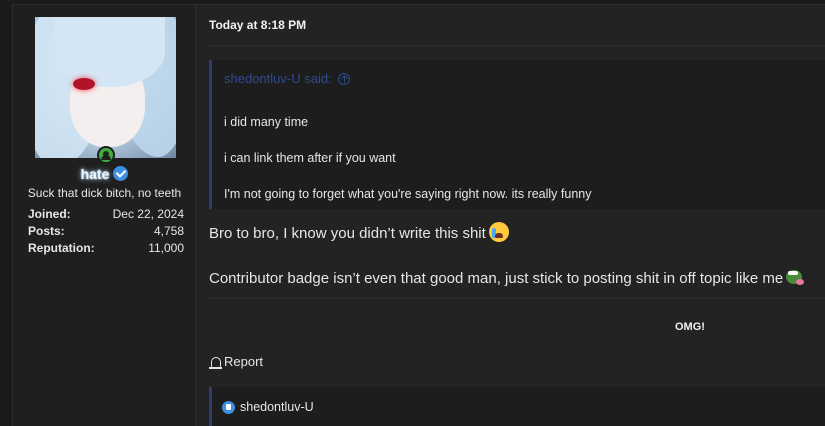 This screenshot has height=426, width=825. I want to click on verified-badge-icon, so click(121, 173).